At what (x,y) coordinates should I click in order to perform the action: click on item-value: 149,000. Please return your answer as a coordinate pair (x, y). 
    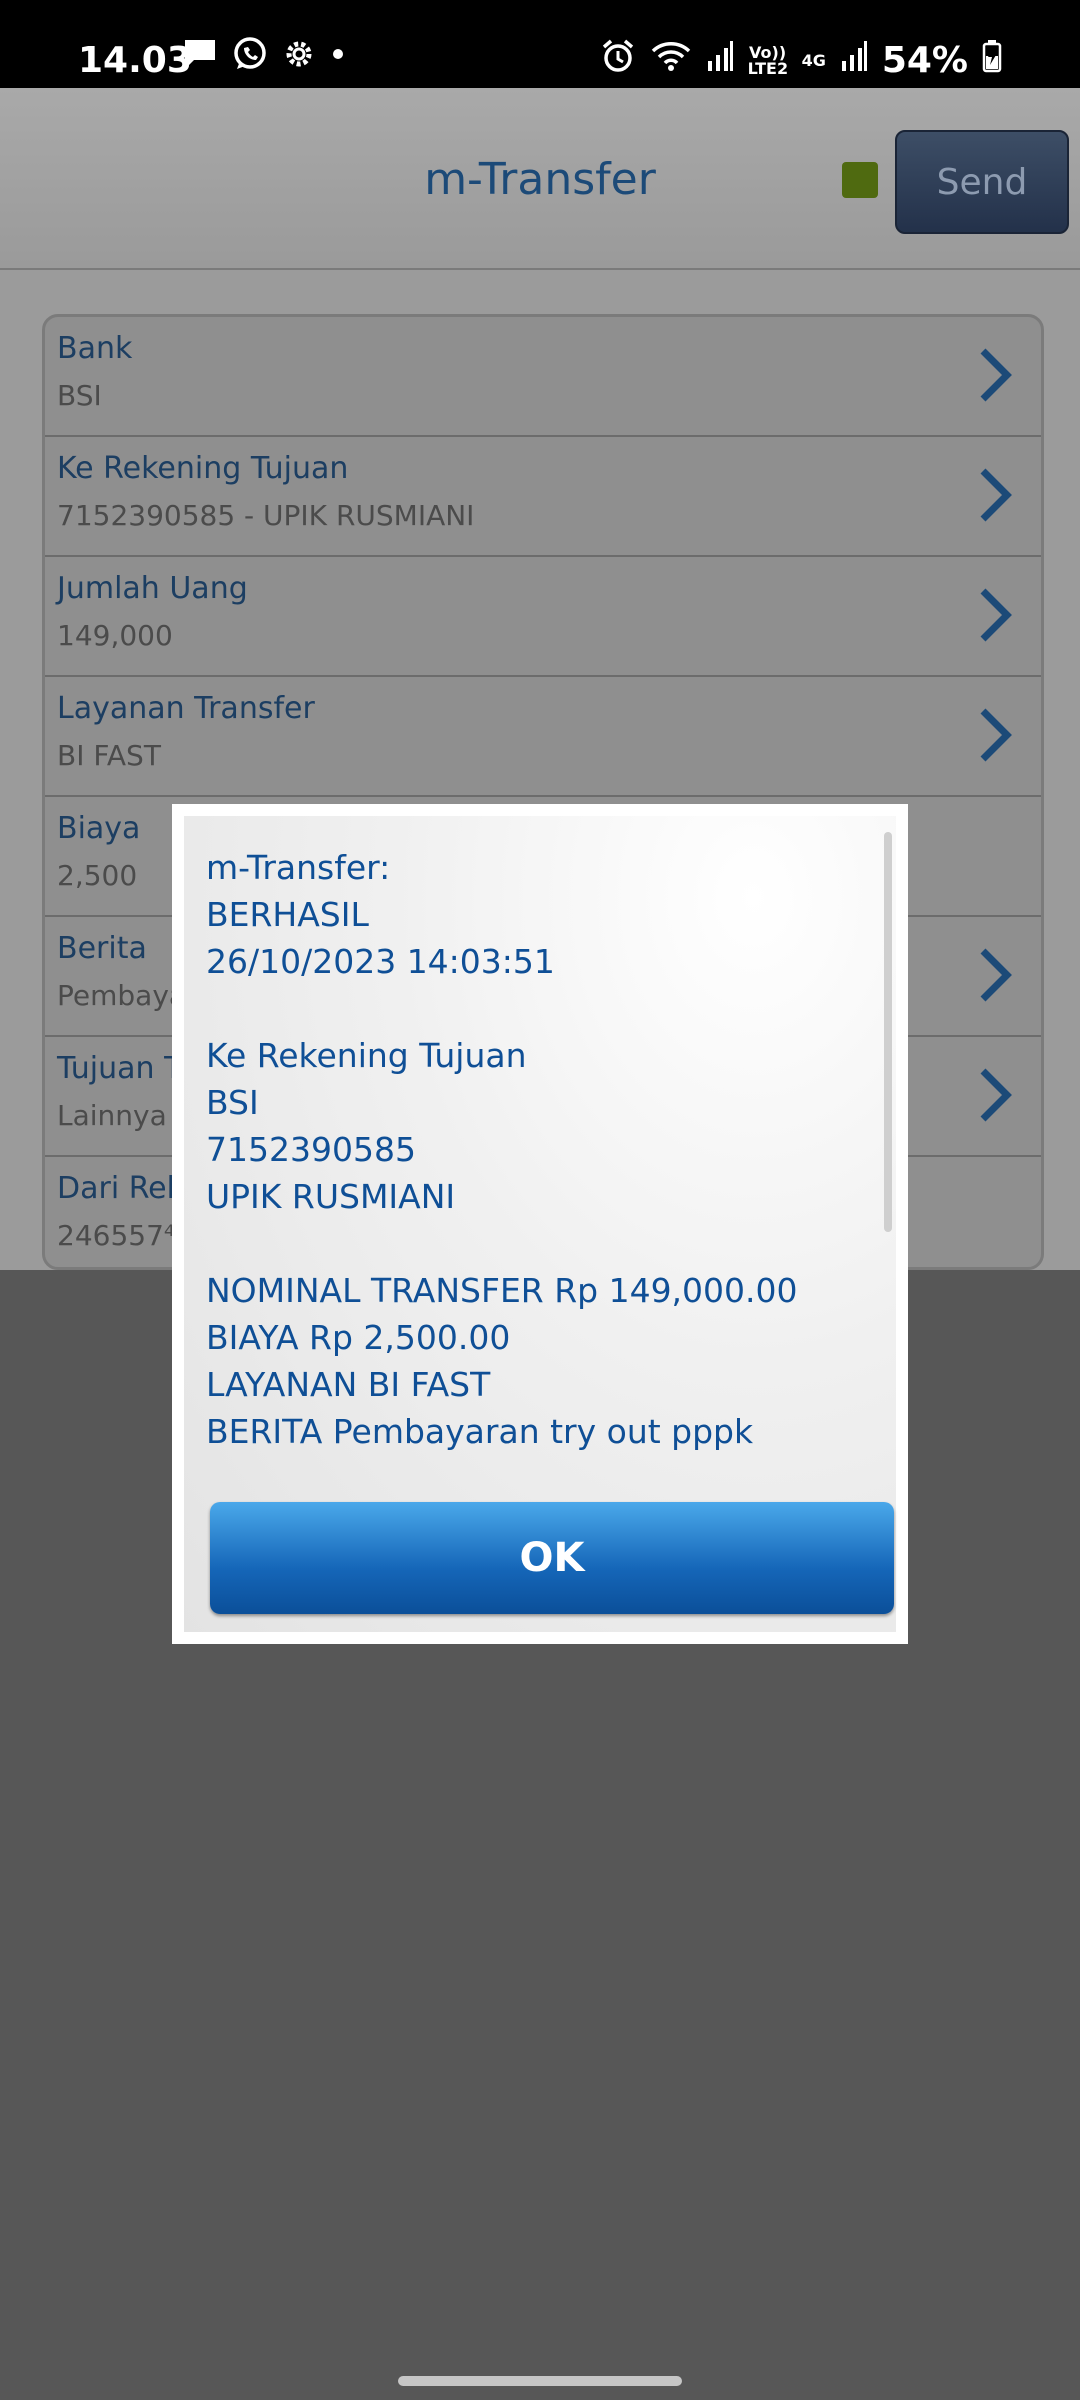
    Looking at the image, I should click on (115, 635).